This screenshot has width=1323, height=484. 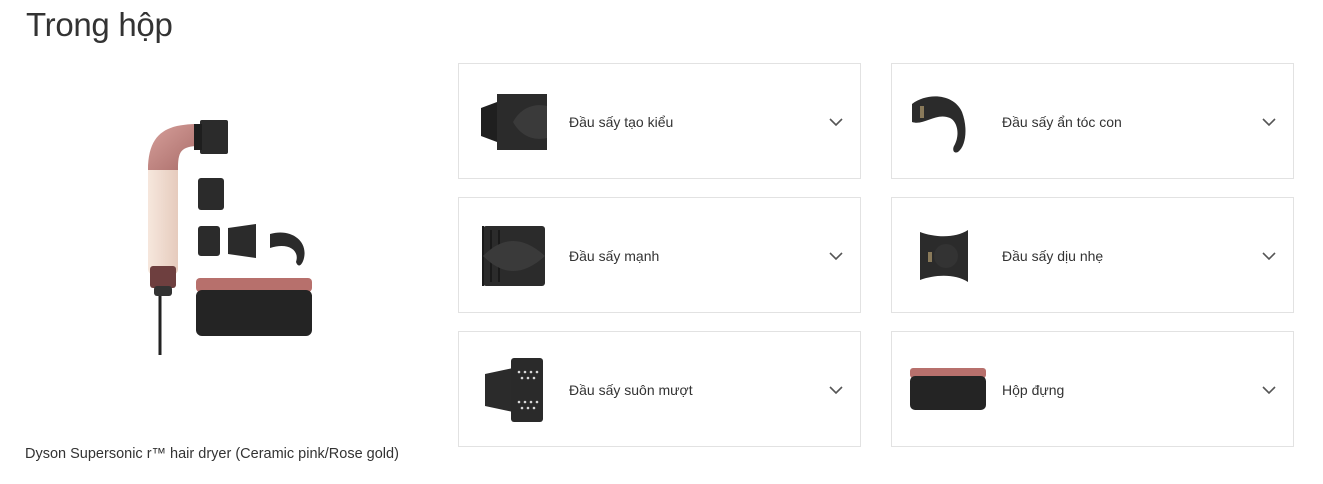 What do you see at coordinates (225, 235) in the screenshot?
I see `product-image` at bounding box center [225, 235].